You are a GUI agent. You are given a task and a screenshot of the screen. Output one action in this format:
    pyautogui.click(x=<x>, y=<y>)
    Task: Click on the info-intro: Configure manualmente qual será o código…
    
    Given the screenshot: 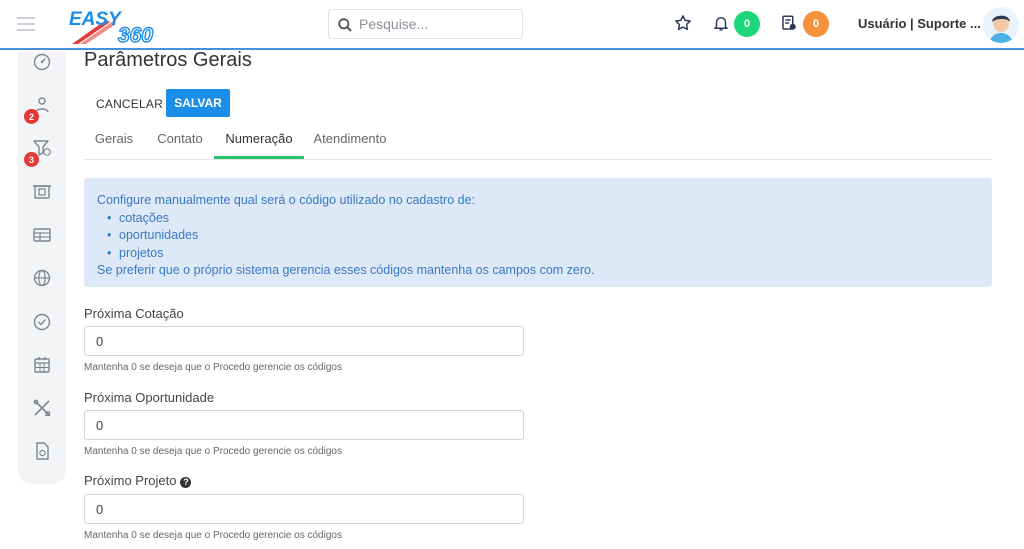 What is the action you would take?
    pyautogui.click(x=286, y=200)
    